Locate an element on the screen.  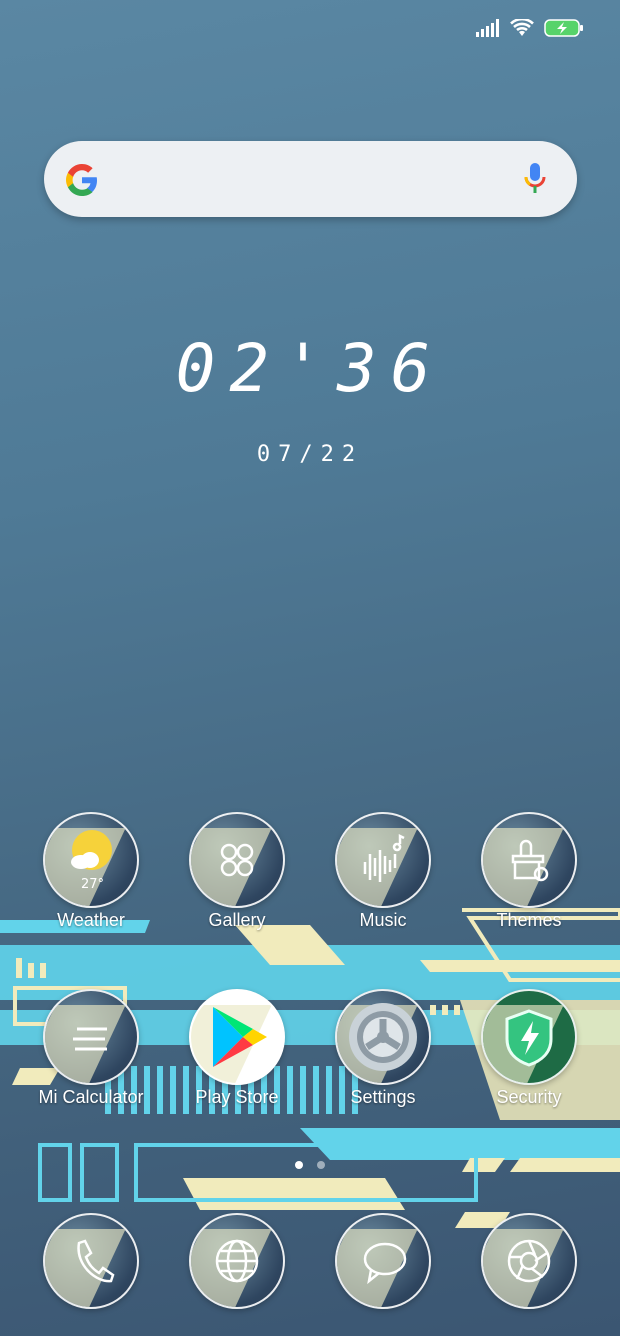
app-label: Music is located at coordinates (383, 920).